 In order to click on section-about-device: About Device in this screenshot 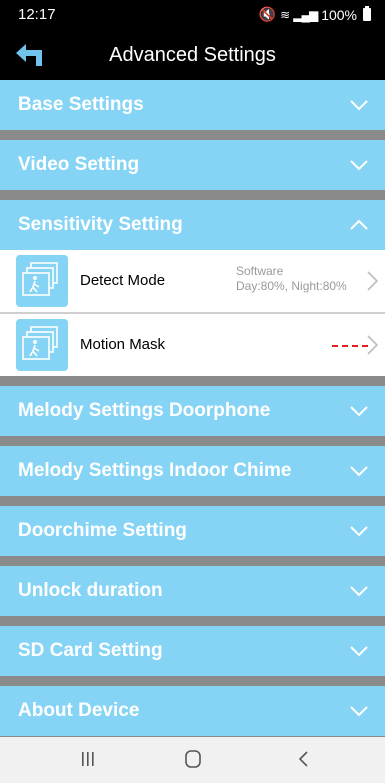, I will do `click(192, 711)`.